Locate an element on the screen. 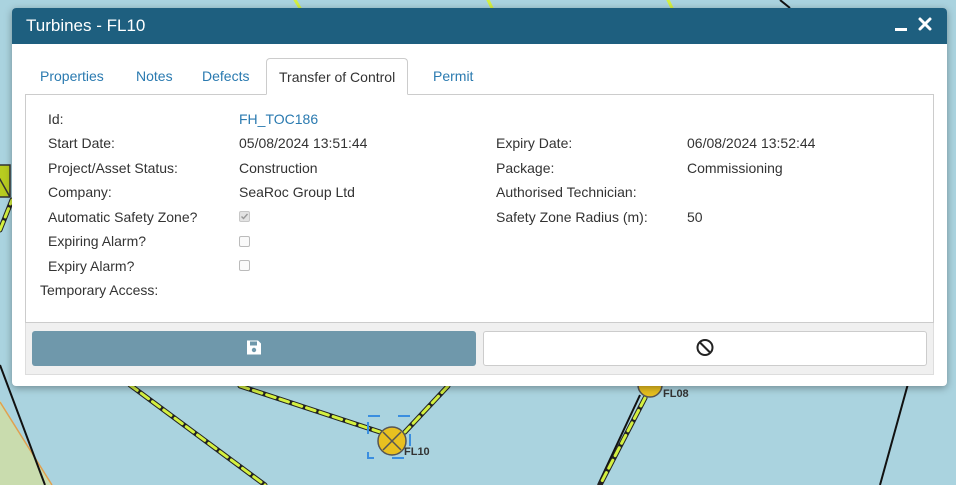 The image size is (956, 485). expiring-alarm-label: Expiring Alarm? is located at coordinates (97, 241).